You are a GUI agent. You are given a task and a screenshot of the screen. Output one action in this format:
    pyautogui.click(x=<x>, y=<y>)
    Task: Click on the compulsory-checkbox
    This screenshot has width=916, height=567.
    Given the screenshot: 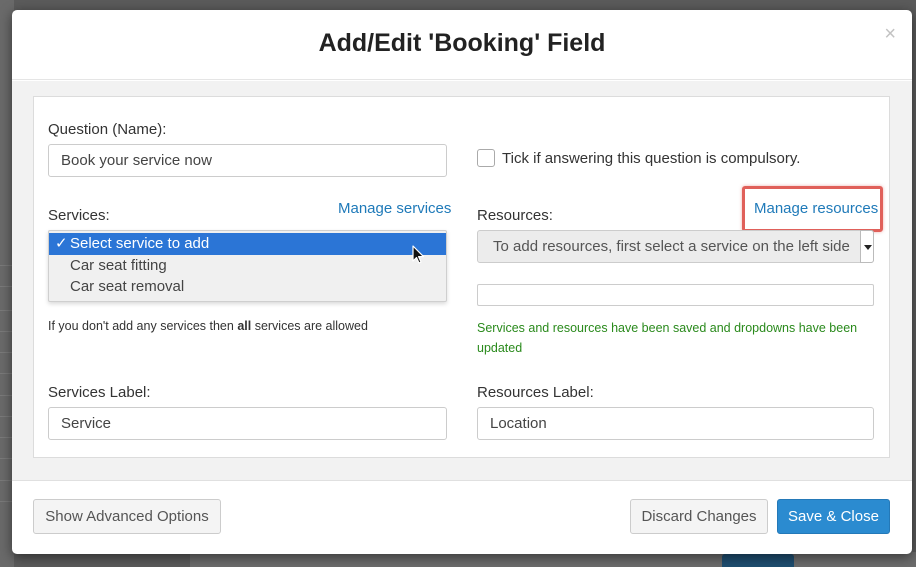 What is the action you would take?
    pyautogui.click(x=486, y=158)
    